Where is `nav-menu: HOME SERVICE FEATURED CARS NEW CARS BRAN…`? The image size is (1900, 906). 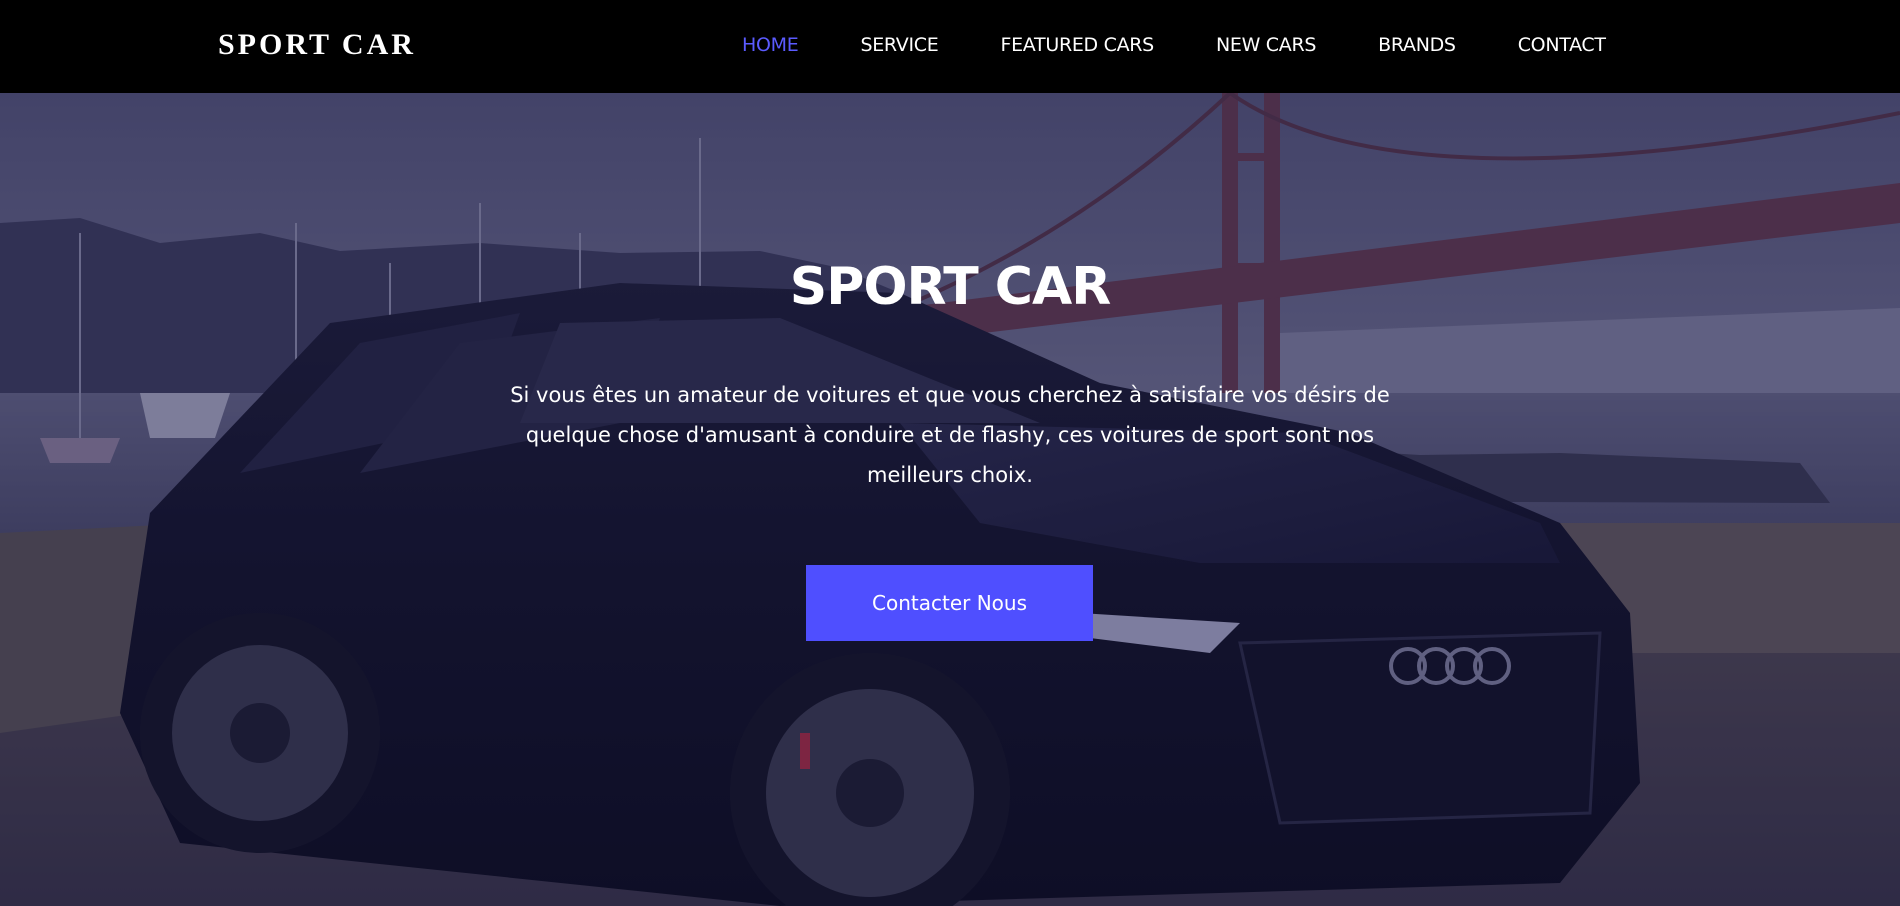
nav-menu: HOME SERVICE FEATURED CARS NEW CARS BRAN… is located at coordinates (1174, 45).